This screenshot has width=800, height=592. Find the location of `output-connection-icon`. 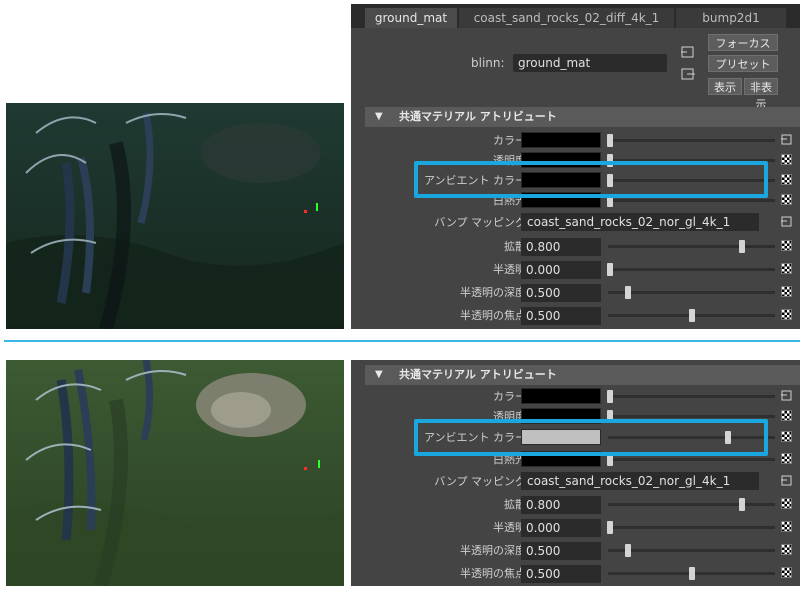

output-connection-icon is located at coordinates (688, 74).